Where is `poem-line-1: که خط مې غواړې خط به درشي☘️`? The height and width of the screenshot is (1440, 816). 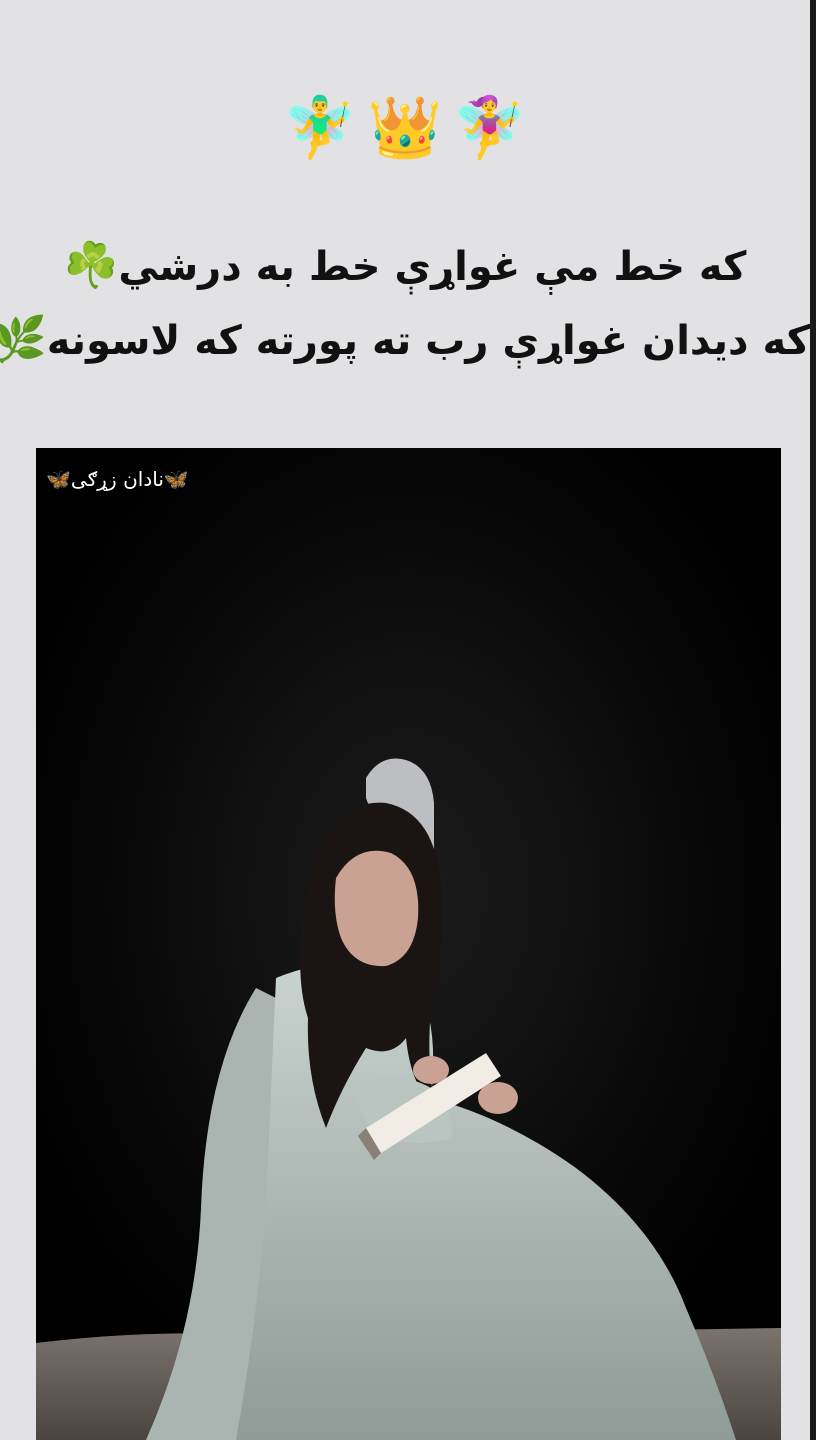 poem-line-1: که خط مې غواړې خط به درشي☘️ is located at coordinates (405, 266).